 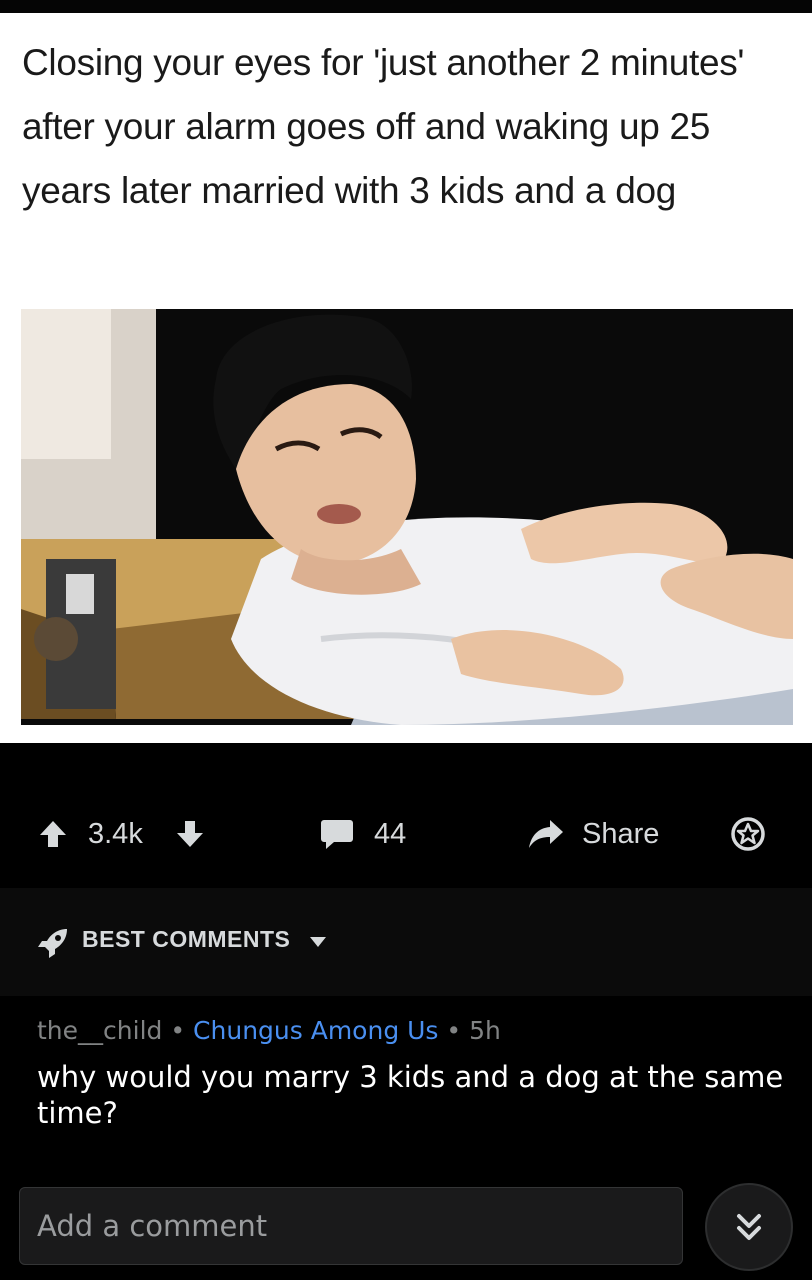 What do you see at coordinates (406, 942) in the screenshot?
I see `comment-sort-bar: BEST COMMENTS` at bounding box center [406, 942].